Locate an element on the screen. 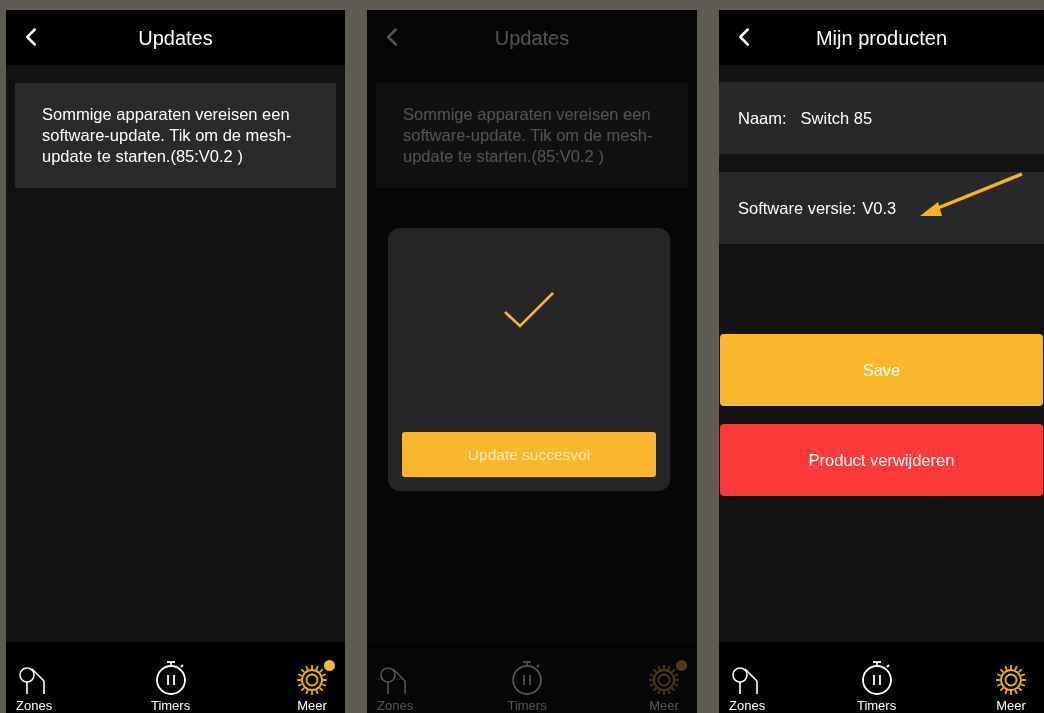  screen-title: Mijn producten is located at coordinates (881, 38).